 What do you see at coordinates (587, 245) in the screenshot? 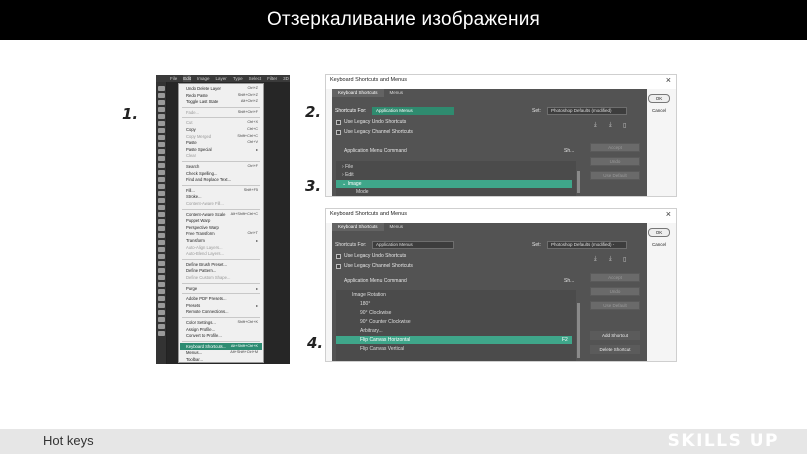
I see `set-select: Photoshop Defaults (modified) -` at bounding box center [587, 245].